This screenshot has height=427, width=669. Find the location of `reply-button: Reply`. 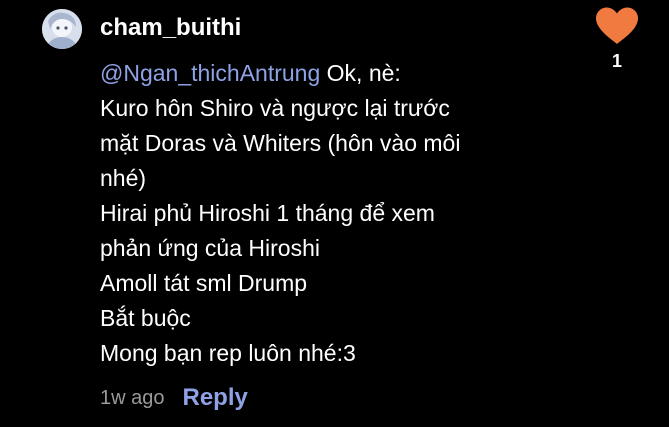

reply-button: Reply is located at coordinates (215, 398).